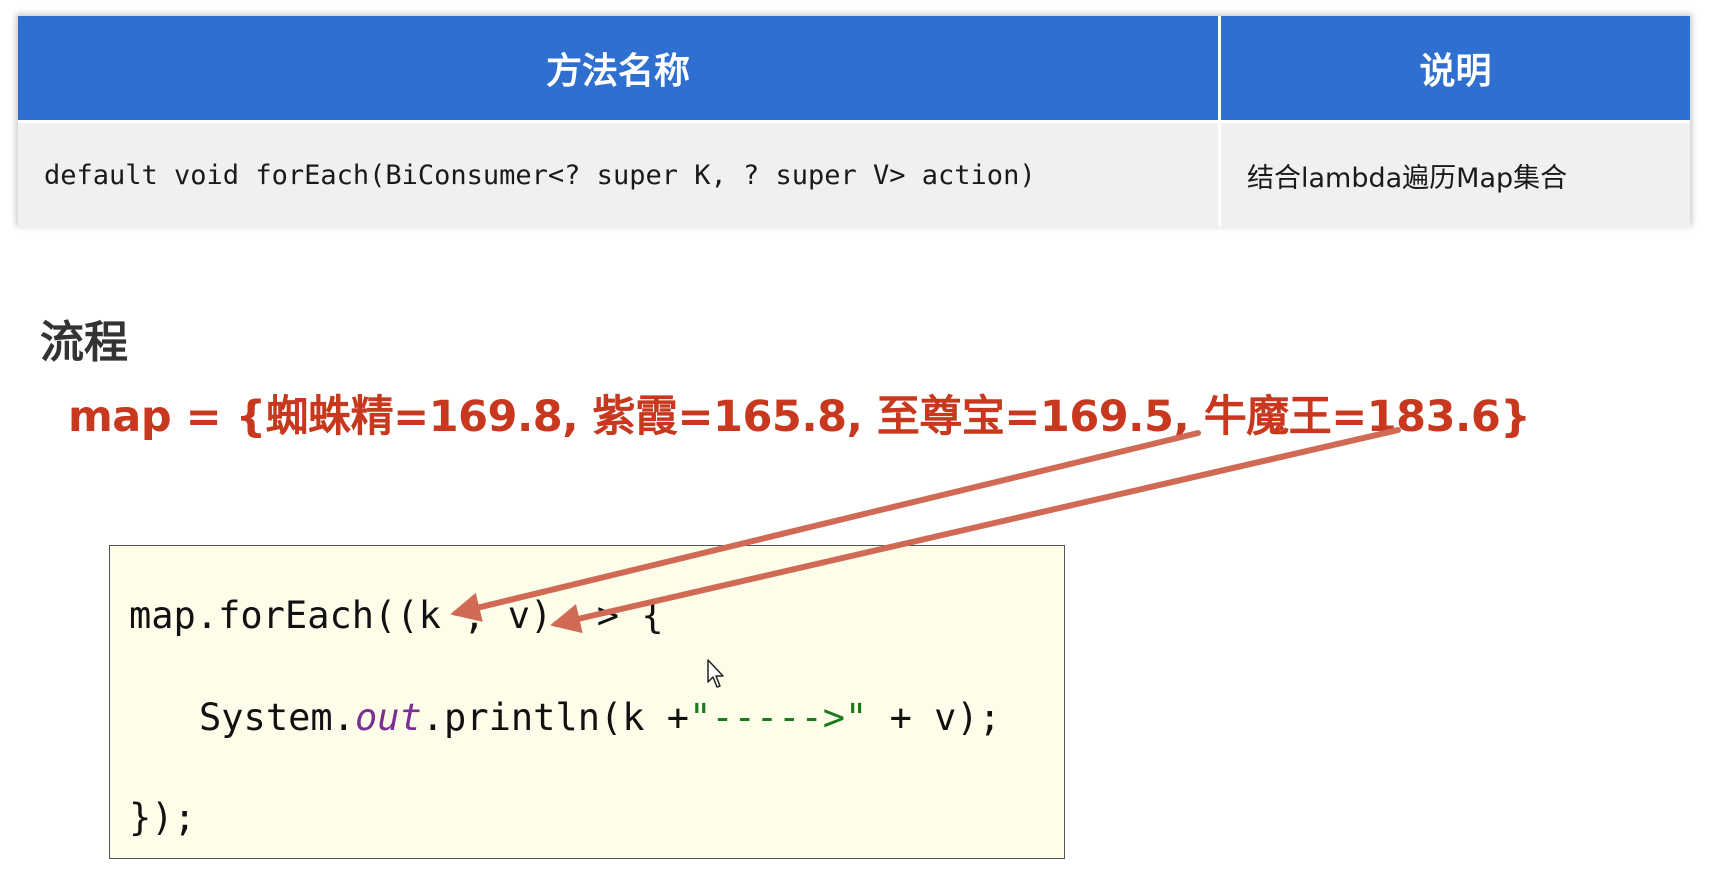 The image size is (1714, 888). I want to click on code-println: .println(k +, so click(555, 717).